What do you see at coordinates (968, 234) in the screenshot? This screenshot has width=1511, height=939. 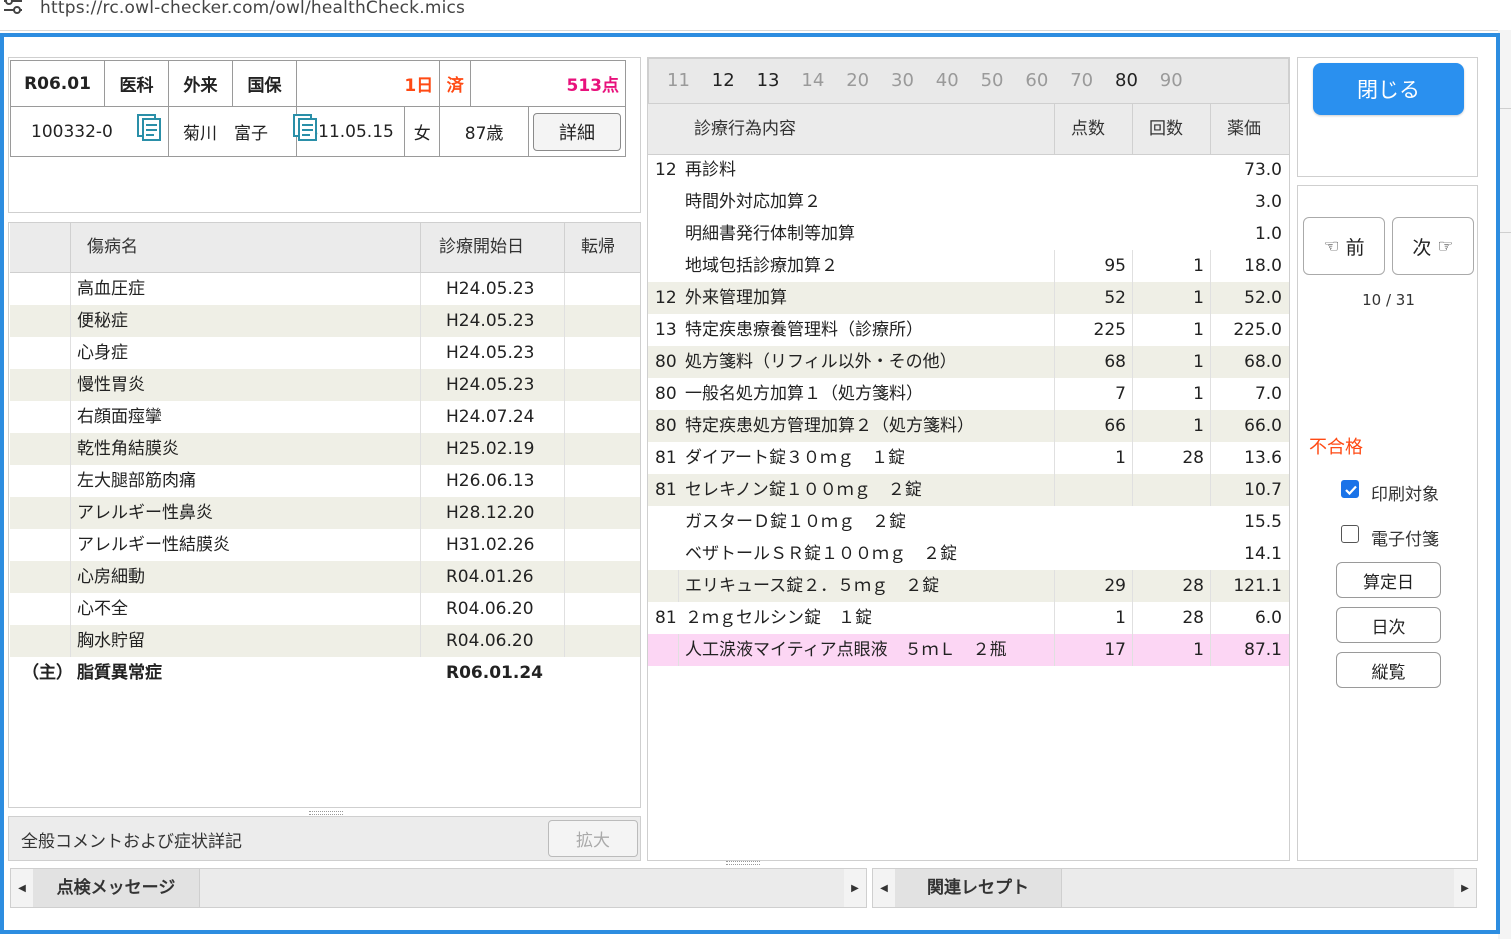 I see `treatment-row: 明細書発行体制等加算 1.0` at bounding box center [968, 234].